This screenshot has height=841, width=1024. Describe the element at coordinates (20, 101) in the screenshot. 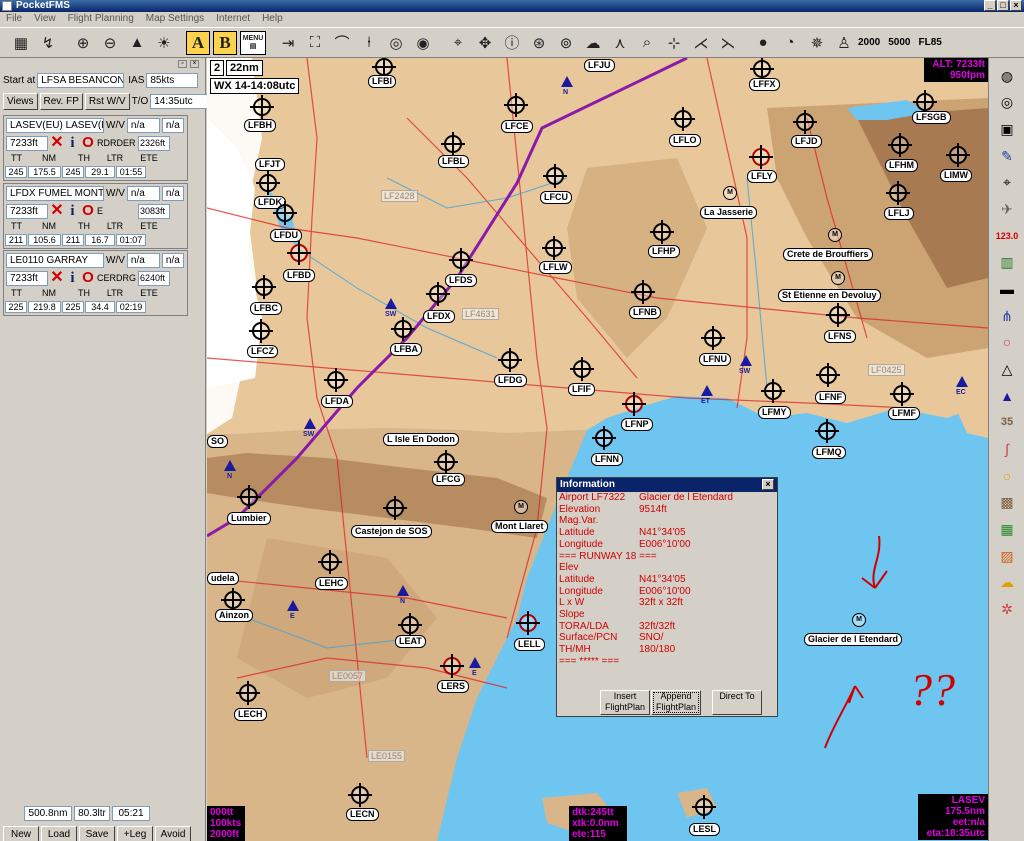

I see `views-button: Views` at that location.